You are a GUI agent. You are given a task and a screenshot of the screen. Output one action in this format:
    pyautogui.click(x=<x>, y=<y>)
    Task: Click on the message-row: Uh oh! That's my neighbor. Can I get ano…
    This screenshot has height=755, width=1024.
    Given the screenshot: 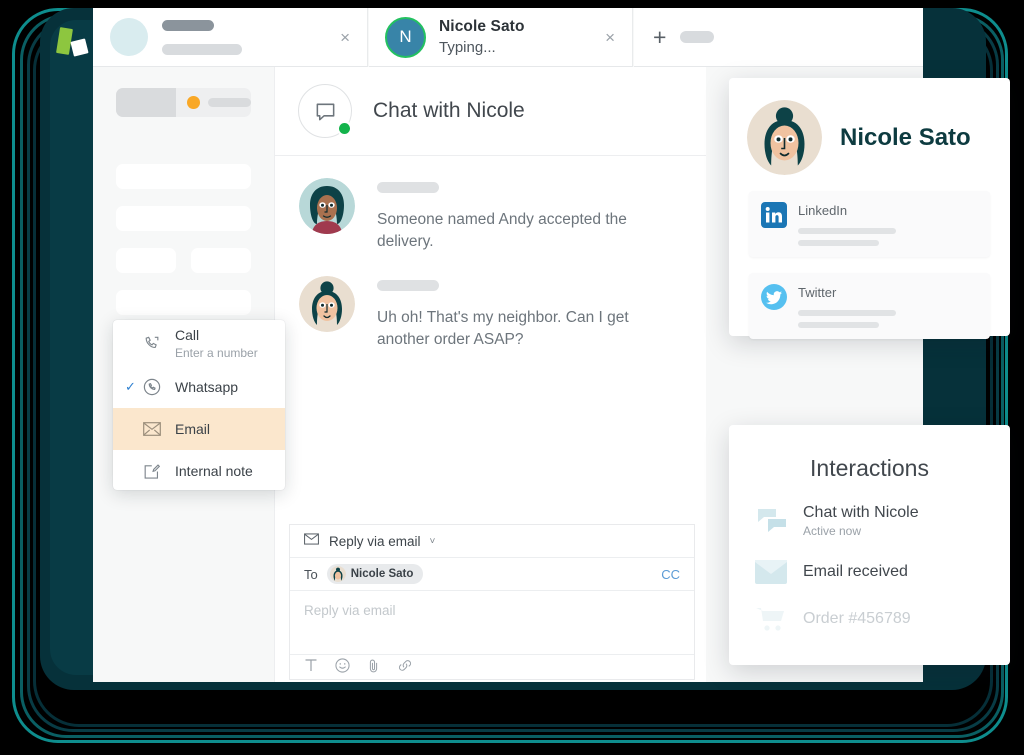 What is the action you would take?
    pyautogui.click(x=490, y=303)
    